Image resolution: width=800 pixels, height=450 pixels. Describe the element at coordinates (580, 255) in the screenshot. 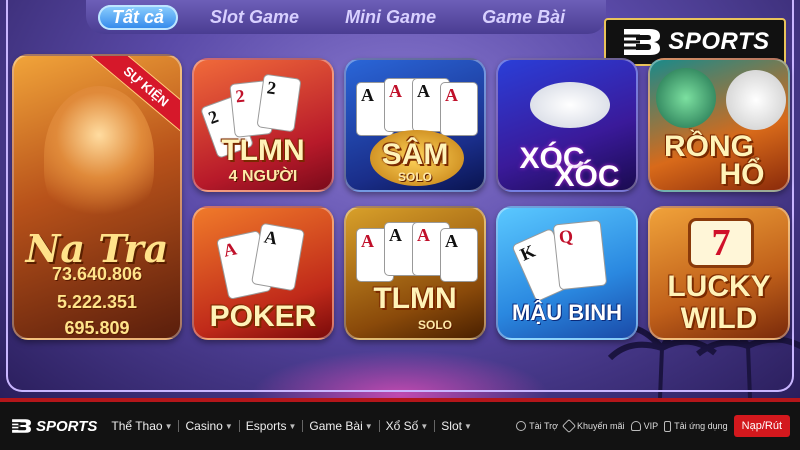

I see `playing-card: Q` at that location.